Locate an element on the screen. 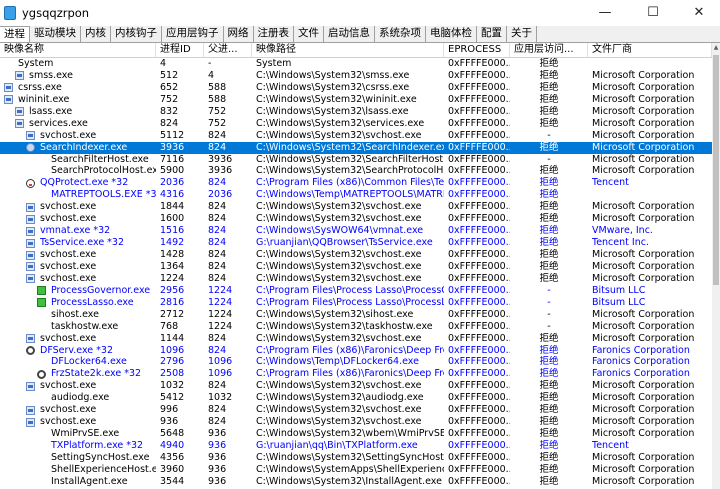 This screenshot has height=489, width=720. tab-12: 关于 is located at coordinates (522, 34).